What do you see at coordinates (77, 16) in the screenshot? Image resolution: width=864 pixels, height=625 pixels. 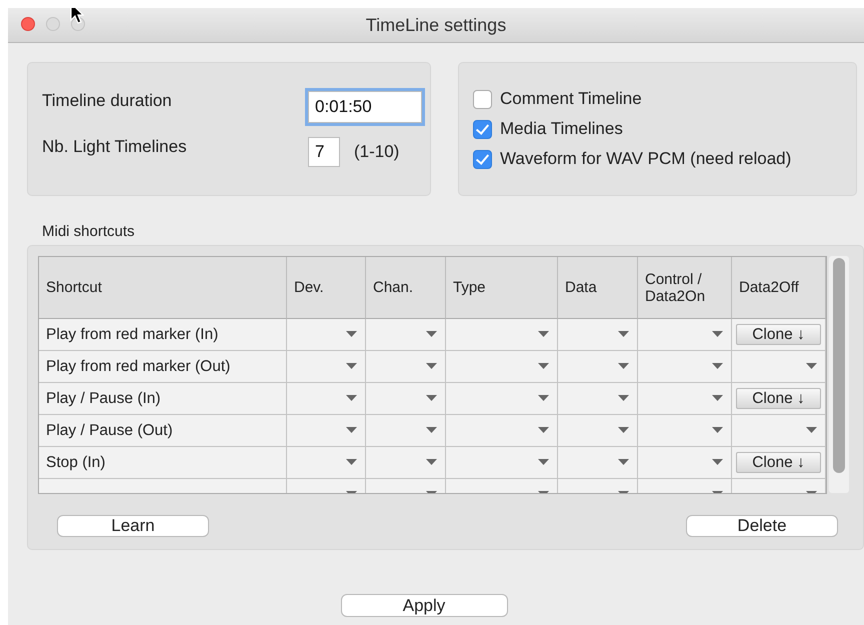 I see `mouse-cursor-icon` at bounding box center [77, 16].